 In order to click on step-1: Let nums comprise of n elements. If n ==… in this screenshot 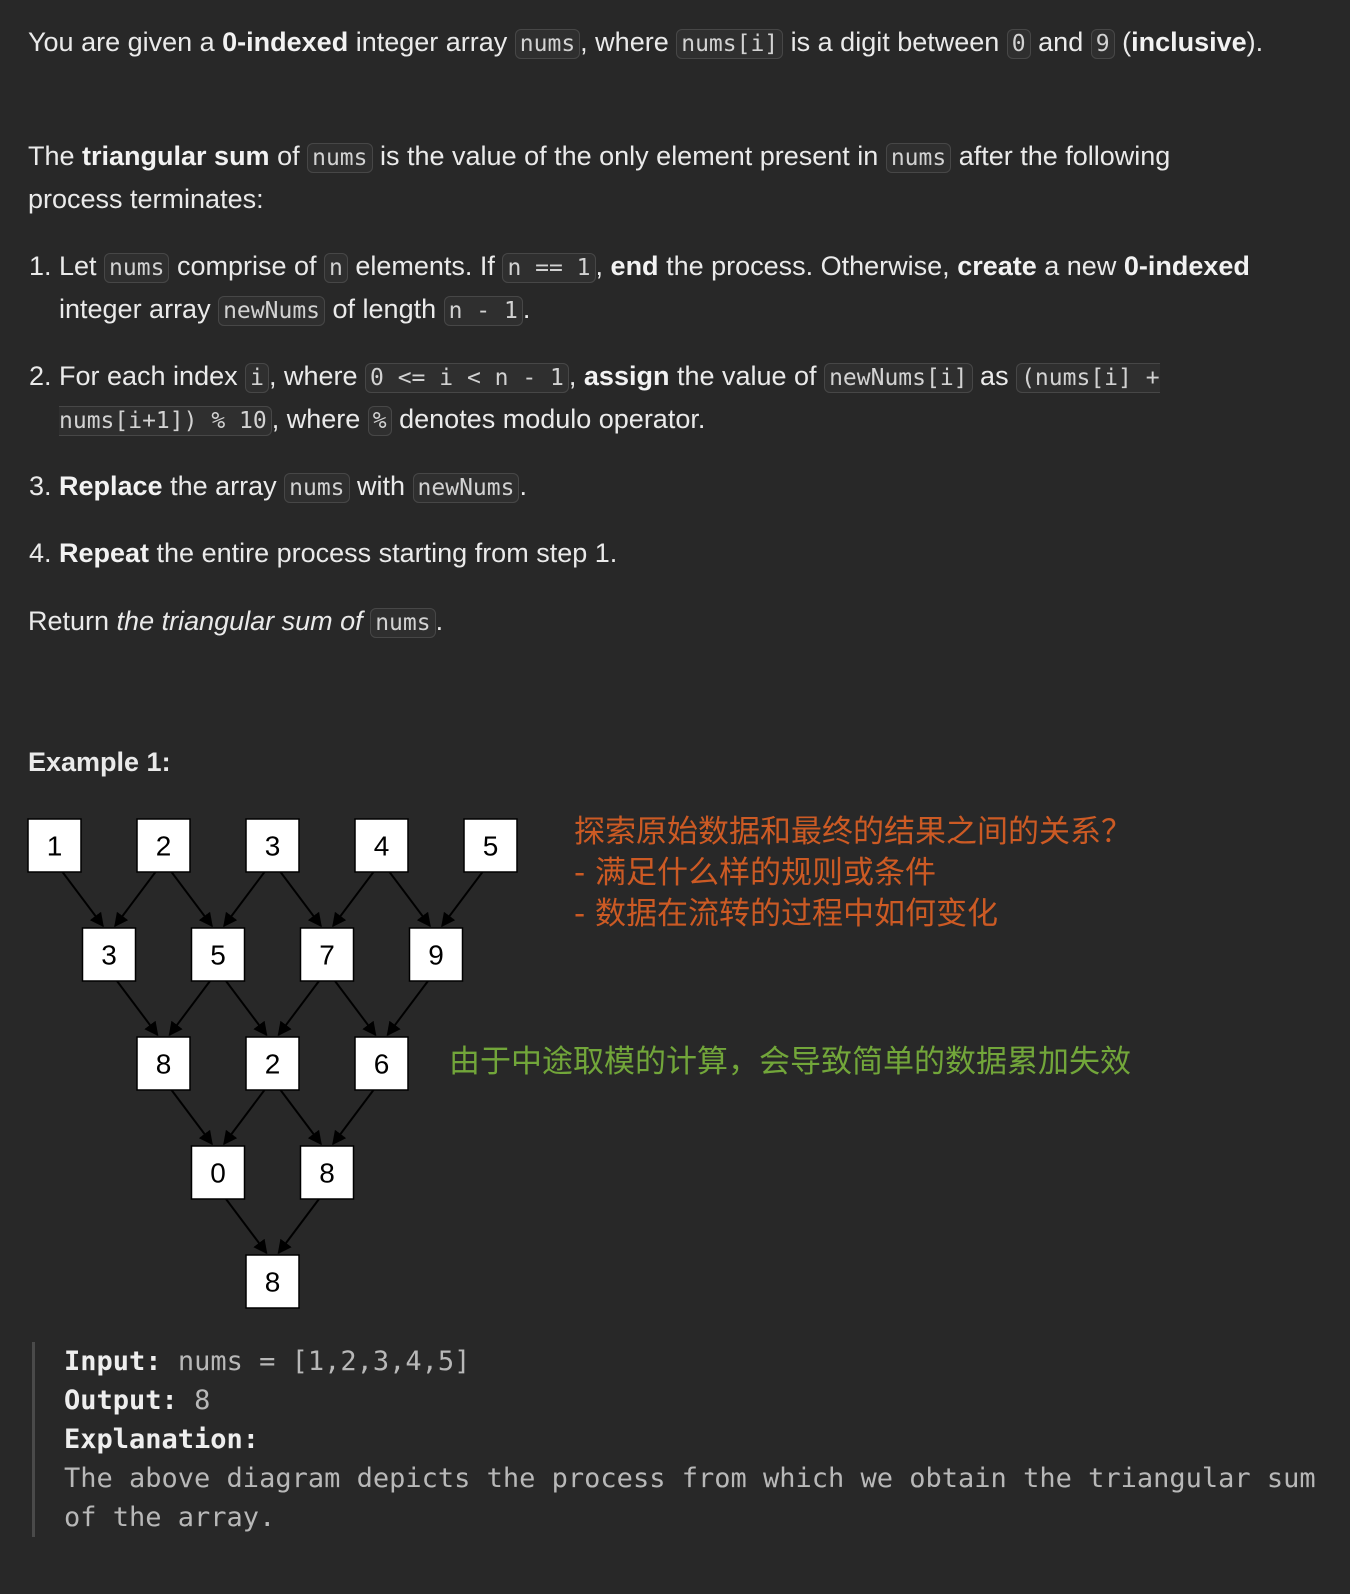, I will do `click(669, 289)`.